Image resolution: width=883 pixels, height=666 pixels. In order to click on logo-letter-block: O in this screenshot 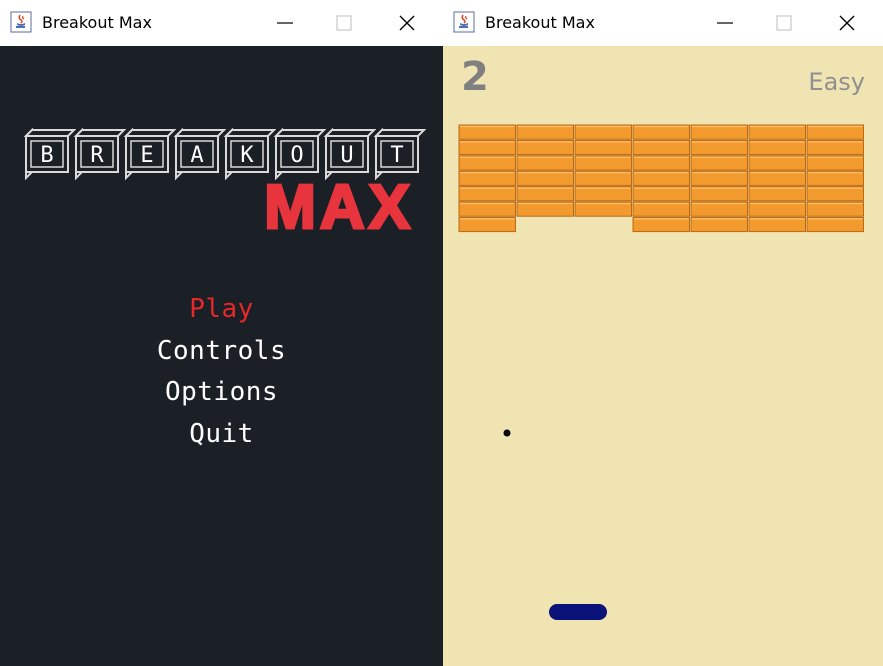, I will do `click(300, 154)`.